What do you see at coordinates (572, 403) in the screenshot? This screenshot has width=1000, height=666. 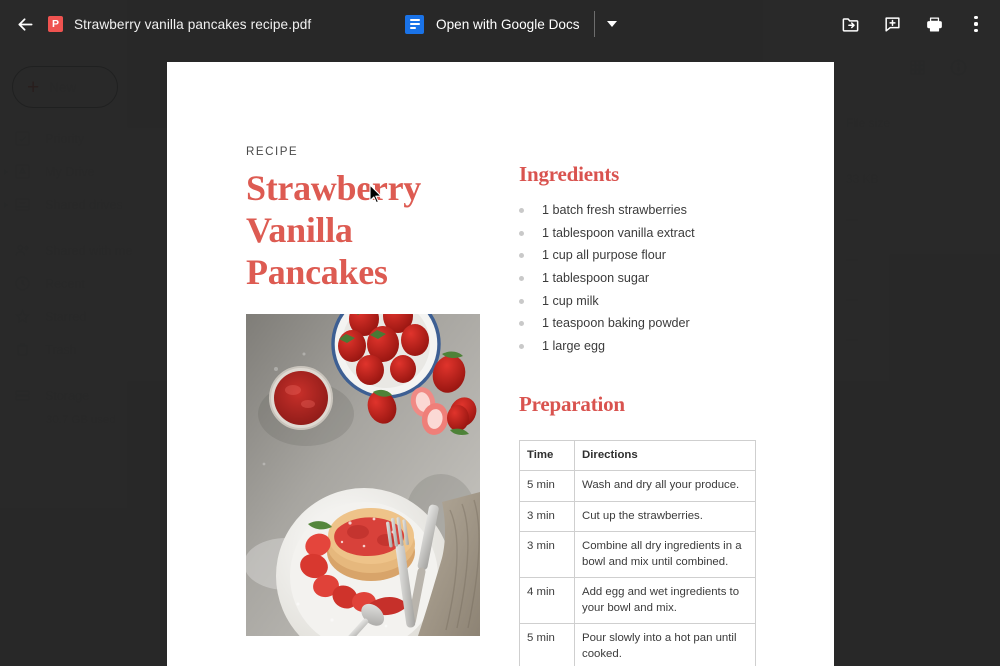 I see `preparation-heading: Preparation` at bounding box center [572, 403].